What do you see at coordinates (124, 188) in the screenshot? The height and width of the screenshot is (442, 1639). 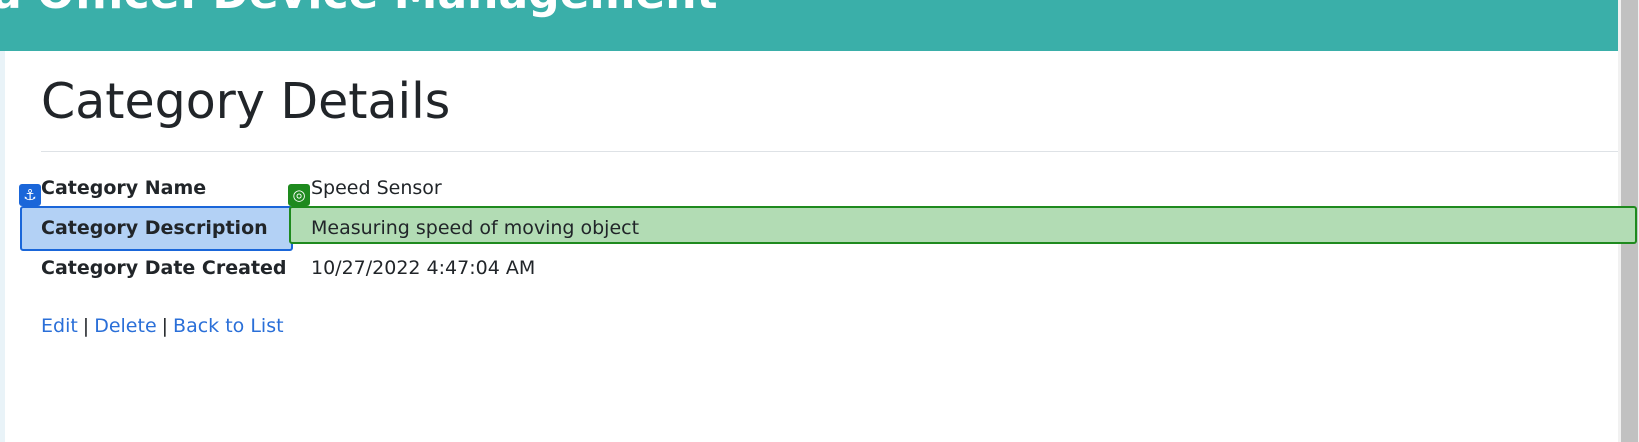 I see `detail-label-category-name: Category Name` at bounding box center [124, 188].